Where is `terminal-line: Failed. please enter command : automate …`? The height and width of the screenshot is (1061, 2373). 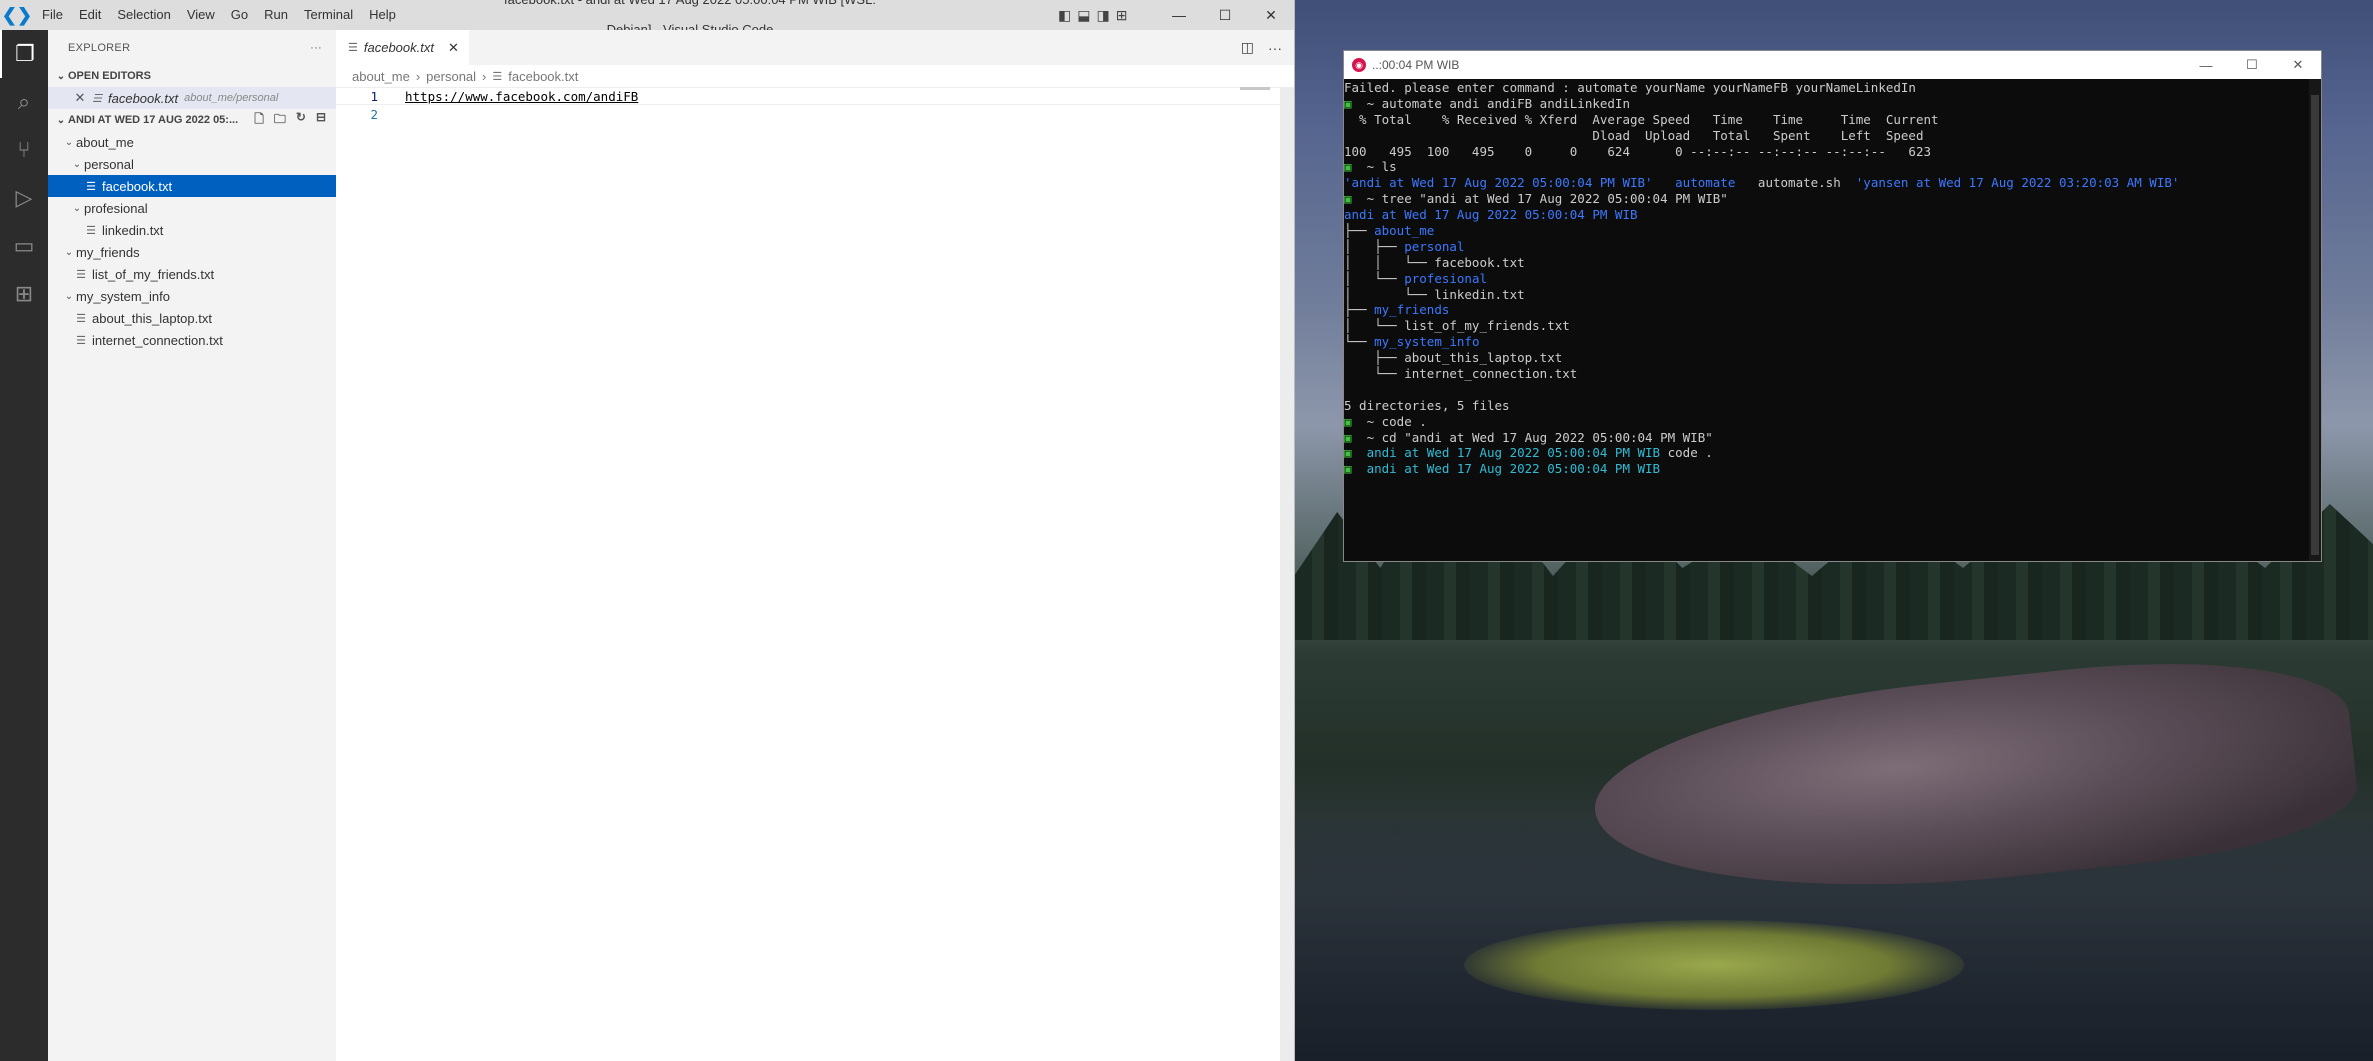 terminal-line: Failed. please enter command : automate … is located at coordinates (1826, 88).